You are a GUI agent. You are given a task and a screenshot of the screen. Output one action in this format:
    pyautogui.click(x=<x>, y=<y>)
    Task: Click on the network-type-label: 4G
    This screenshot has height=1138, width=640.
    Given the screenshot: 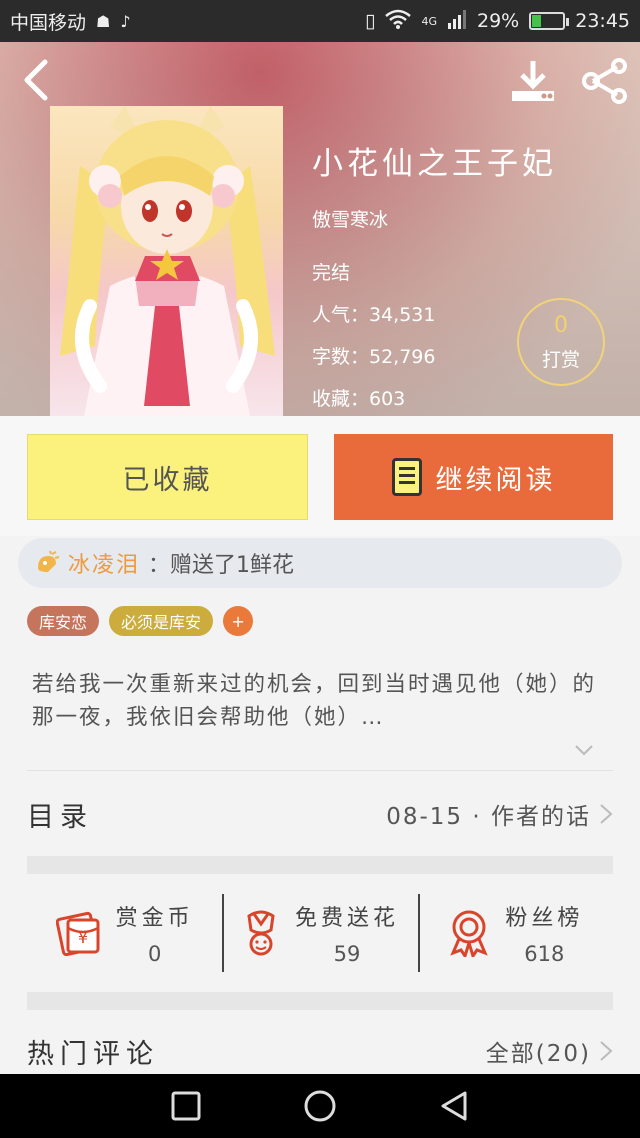 What is the action you would take?
    pyautogui.click(x=429, y=21)
    